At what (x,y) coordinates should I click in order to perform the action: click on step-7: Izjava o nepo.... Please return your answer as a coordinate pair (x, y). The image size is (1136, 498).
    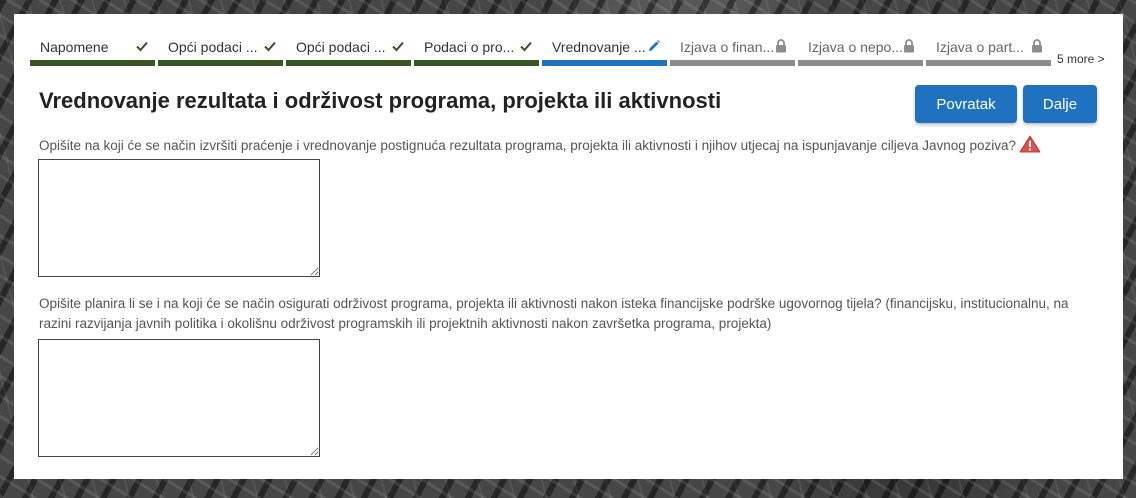
    Looking at the image, I should click on (860, 53).